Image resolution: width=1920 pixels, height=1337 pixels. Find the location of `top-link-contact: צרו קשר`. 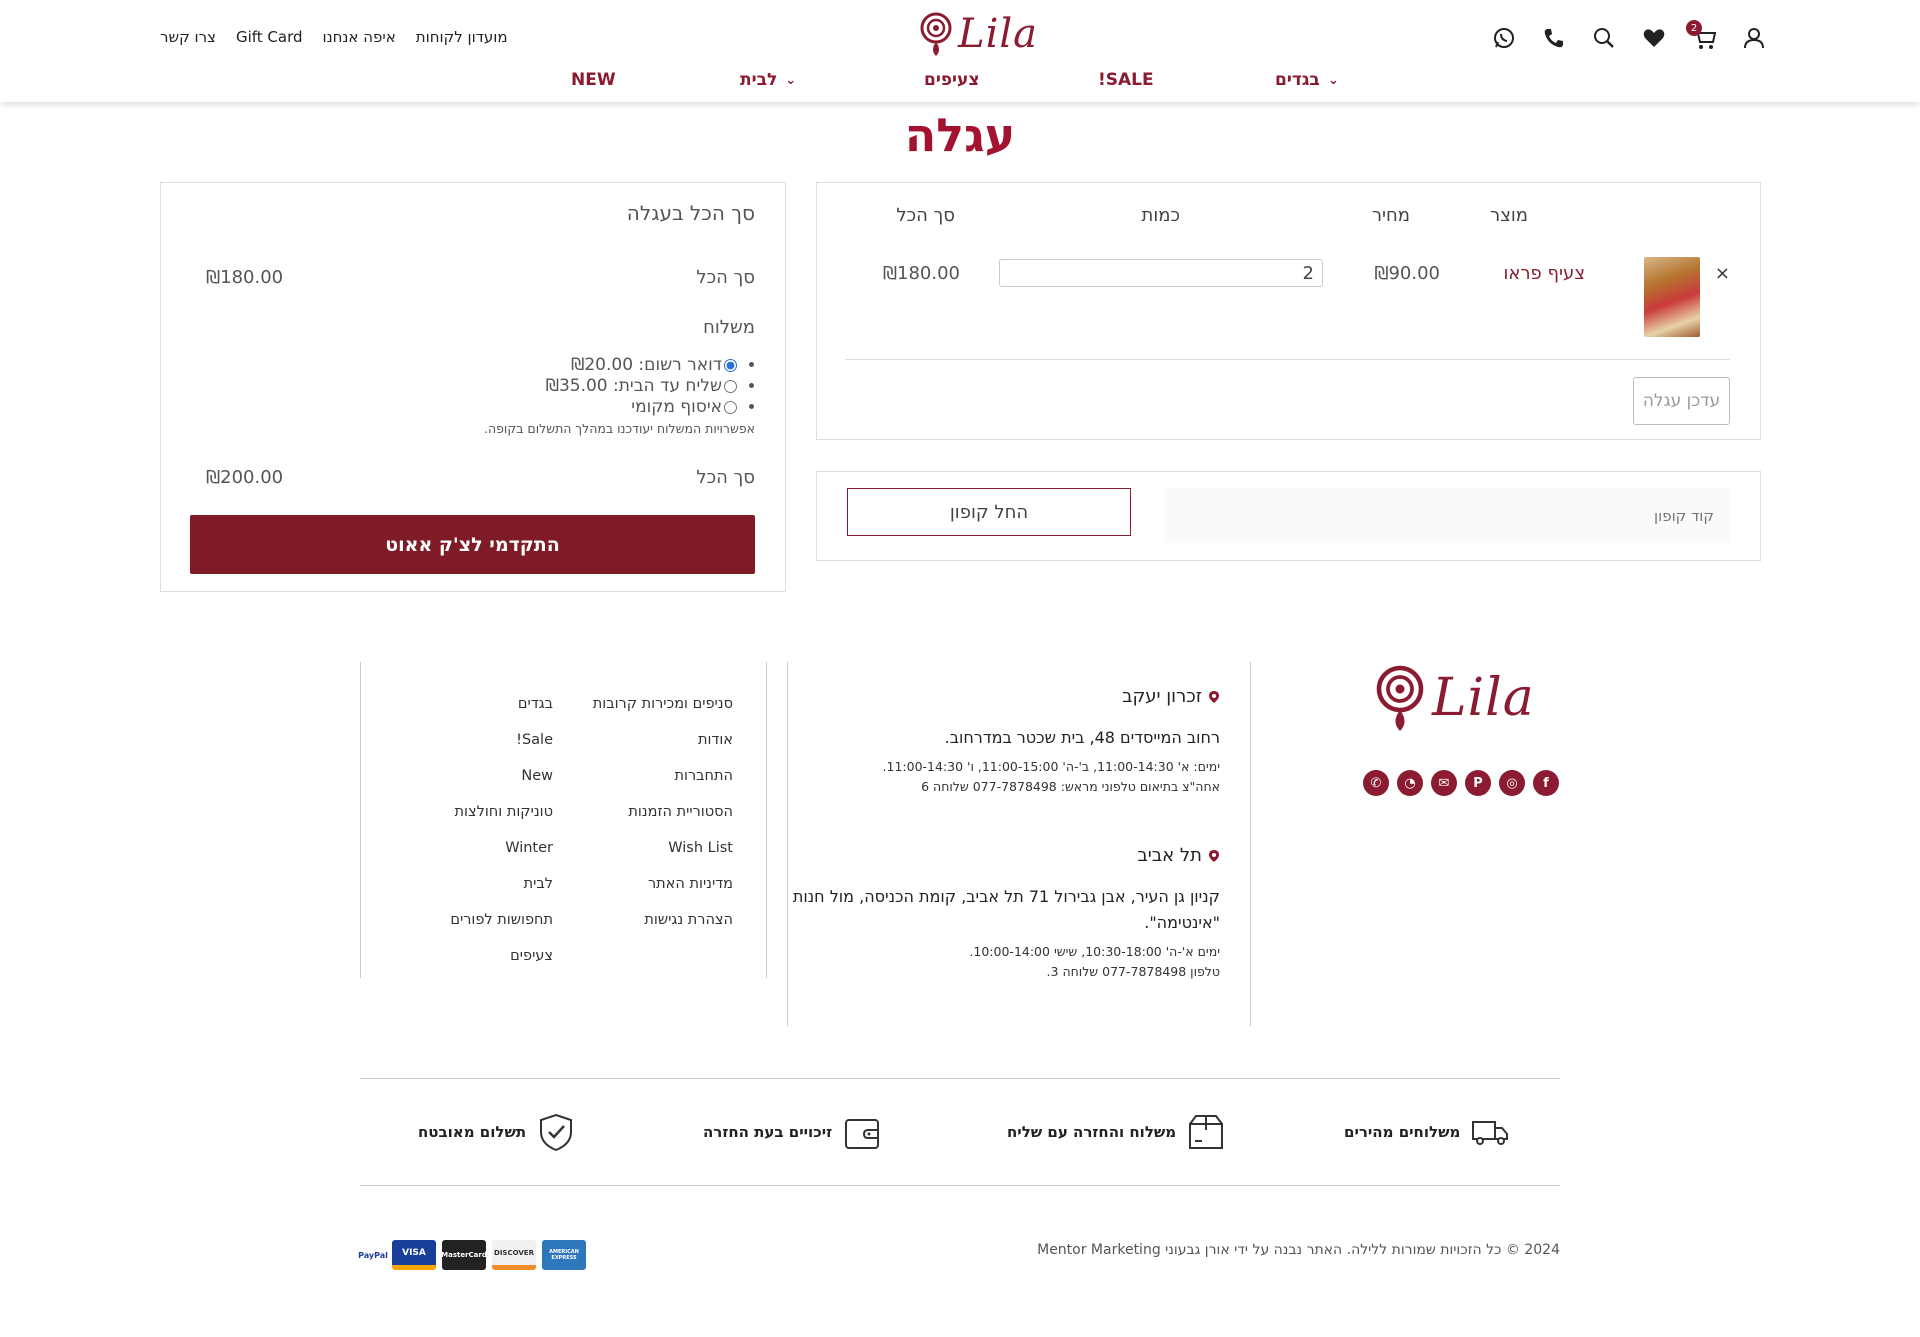

top-link-contact: צרו קשר is located at coordinates (188, 37).